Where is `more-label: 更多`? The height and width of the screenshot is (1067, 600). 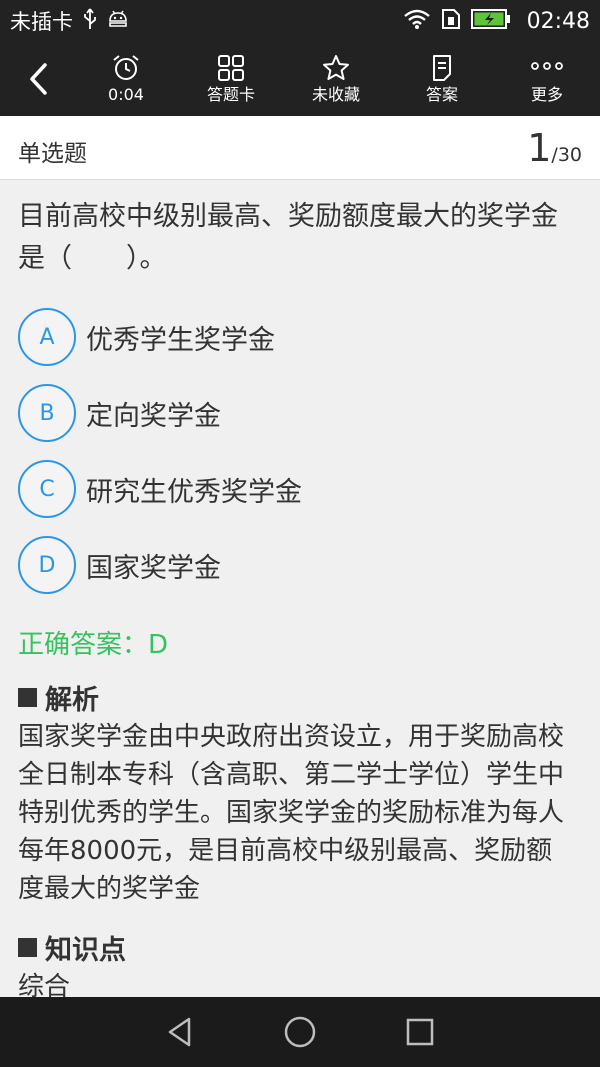
more-label: 更多 is located at coordinates (546, 94).